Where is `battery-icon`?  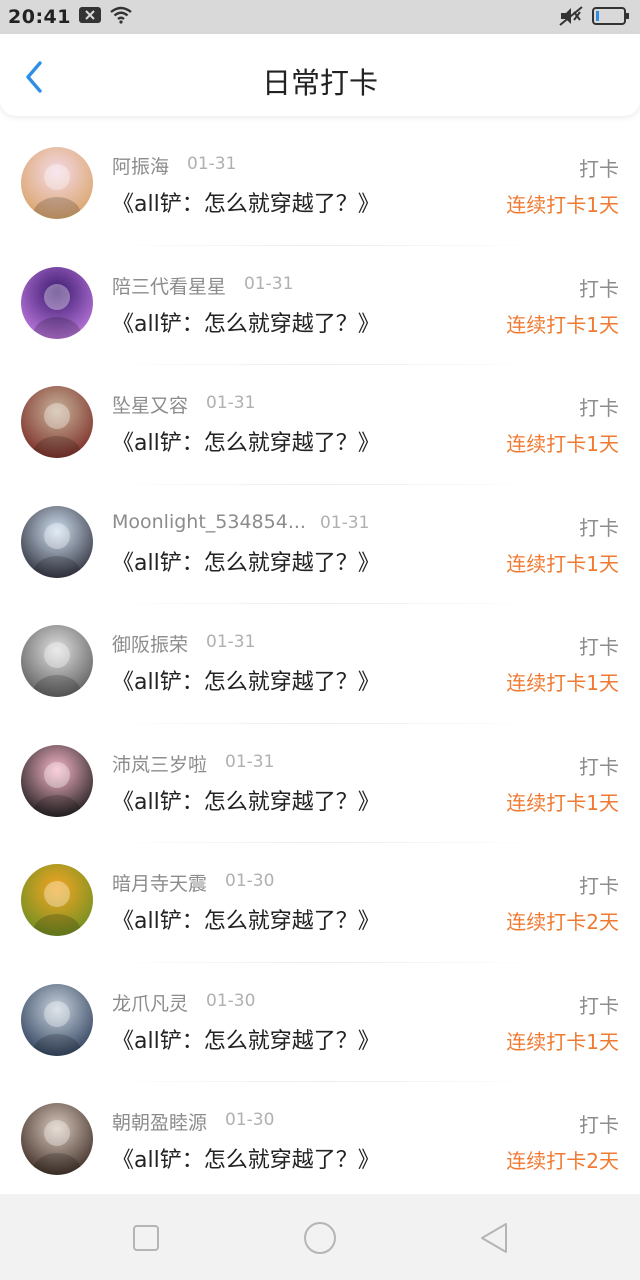
battery-icon is located at coordinates (611, 18).